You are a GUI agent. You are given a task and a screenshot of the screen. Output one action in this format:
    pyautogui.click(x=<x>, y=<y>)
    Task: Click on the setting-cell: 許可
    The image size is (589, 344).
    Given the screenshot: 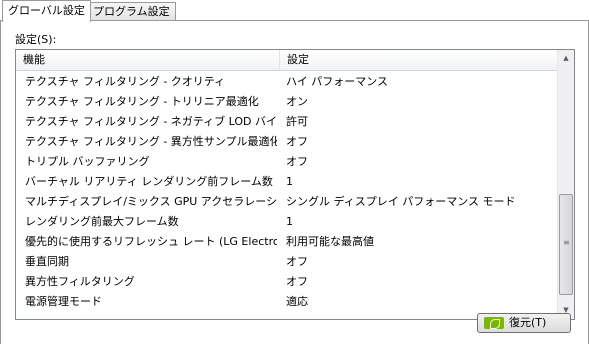 What is the action you would take?
    pyautogui.click(x=421, y=122)
    